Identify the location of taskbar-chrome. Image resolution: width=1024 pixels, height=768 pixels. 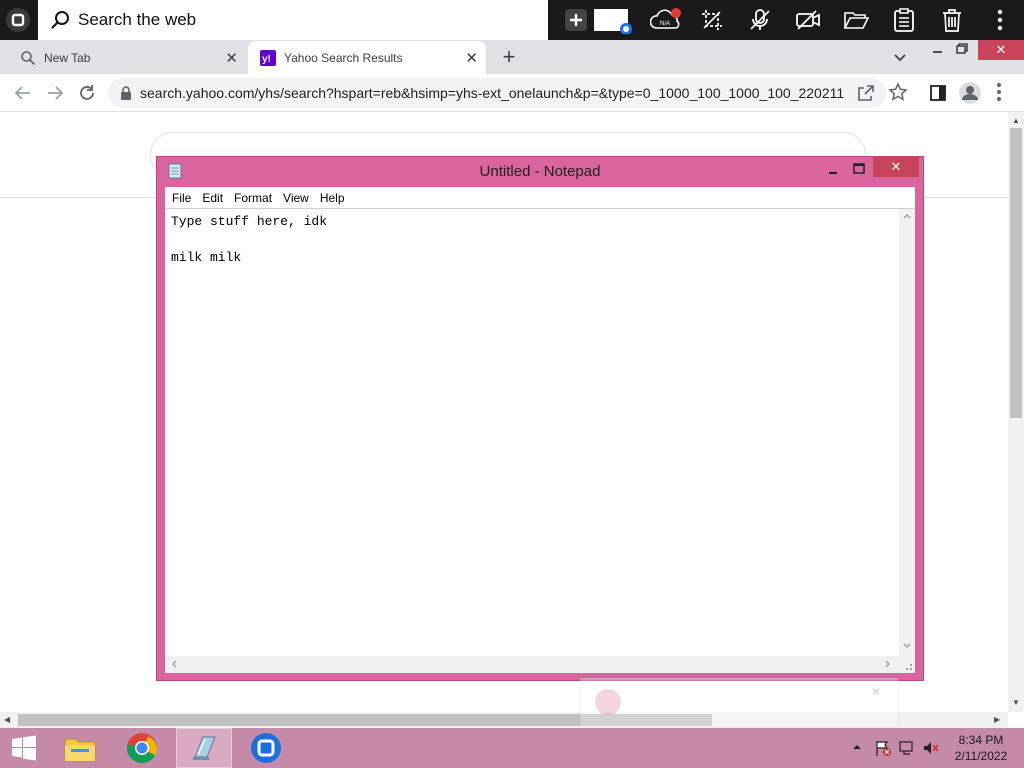
(142, 748).